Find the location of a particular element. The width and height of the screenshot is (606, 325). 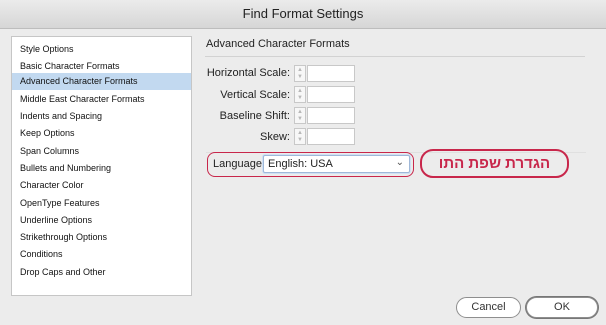

sidebar-item-bullets-and-numbering: Bullets and Numbering is located at coordinates (101, 168).